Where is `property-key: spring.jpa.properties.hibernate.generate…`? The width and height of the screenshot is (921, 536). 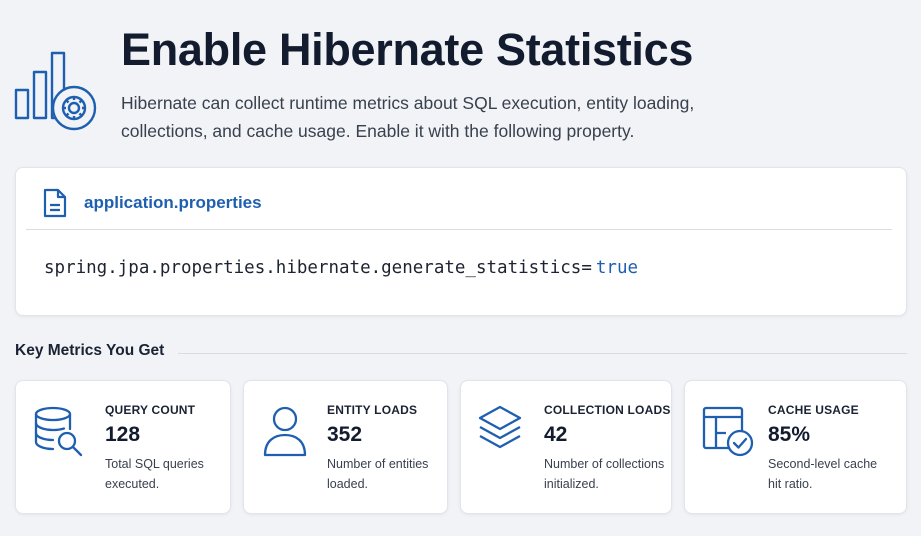 property-key: spring.jpa.properties.hibernate.generate… is located at coordinates (318, 268).